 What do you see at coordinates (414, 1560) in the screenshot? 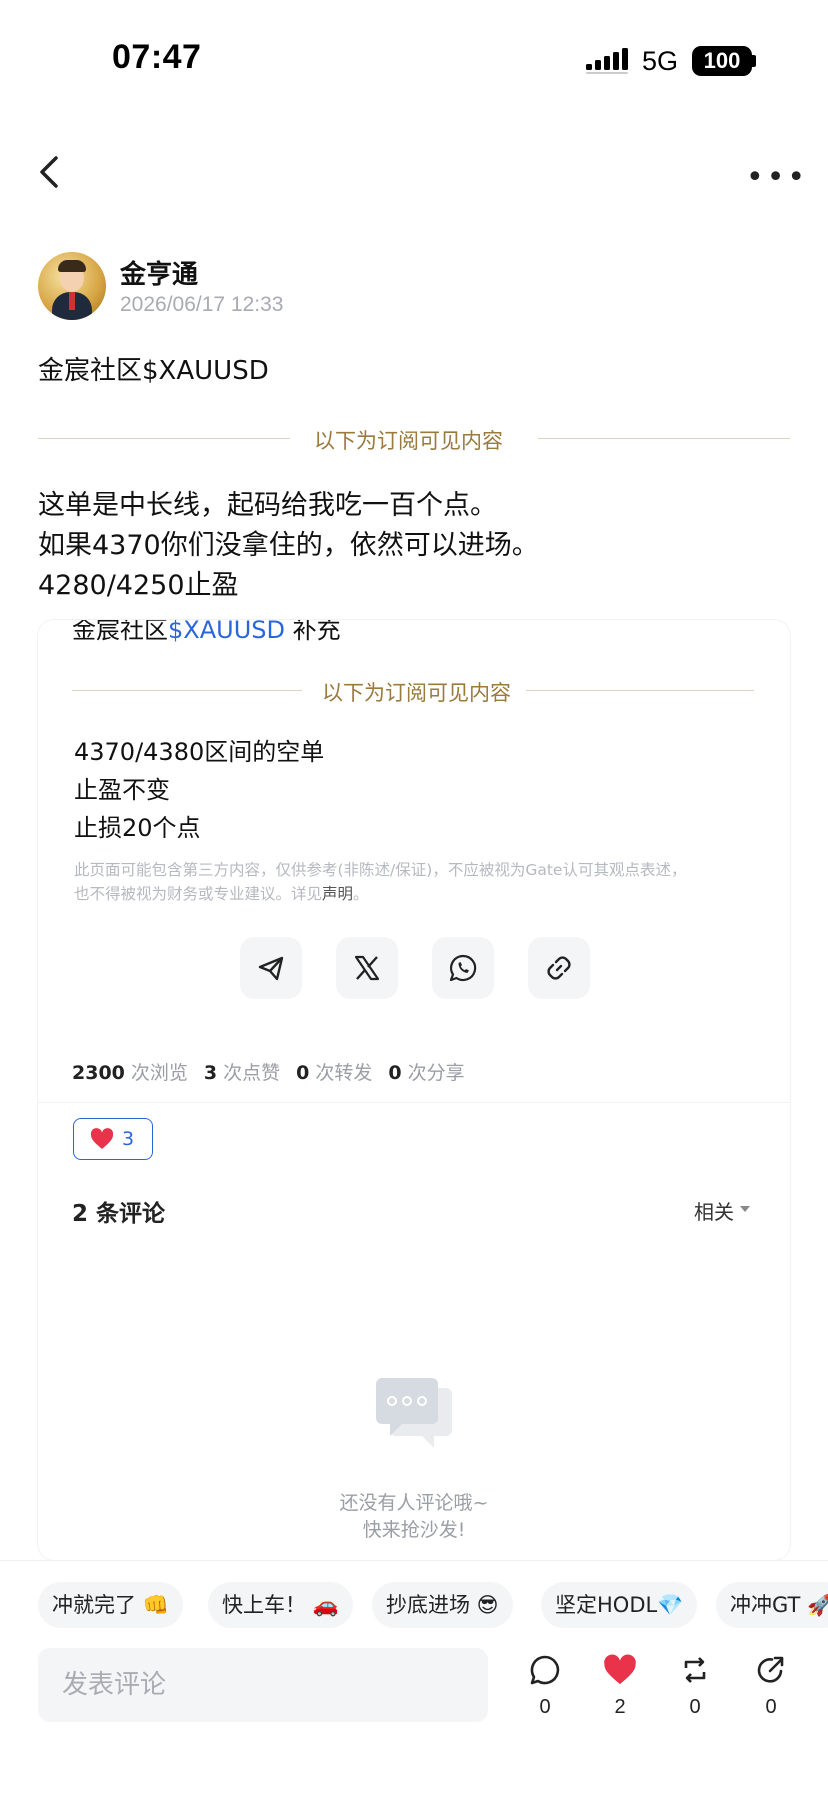
I see `bottom-bar-border` at bounding box center [414, 1560].